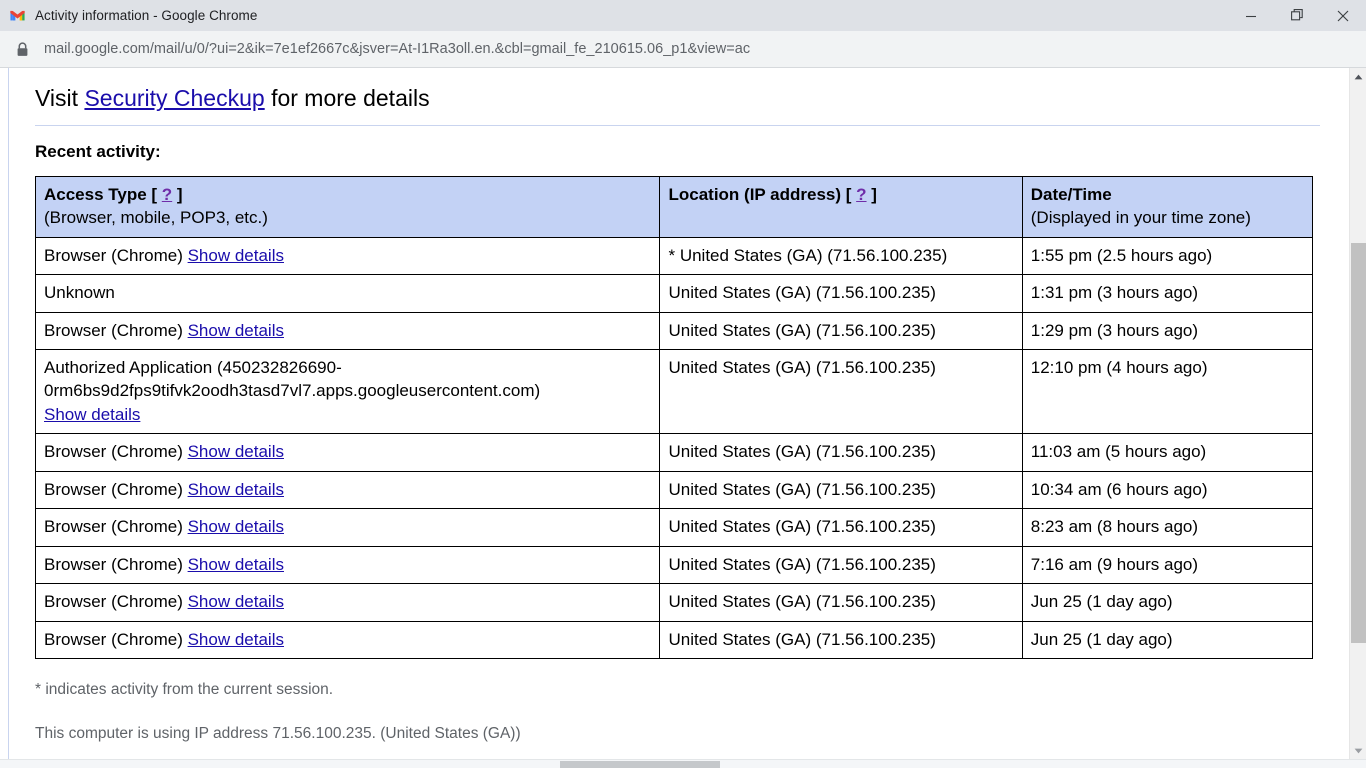  What do you see at coordinates (677, 125) in the screenshot?
I see `divider` at bounding box center [677, 125].